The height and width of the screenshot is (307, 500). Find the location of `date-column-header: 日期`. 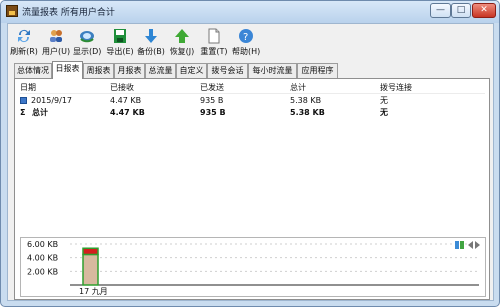

date-column-header: 日期 is located at coordinates (65, 88).